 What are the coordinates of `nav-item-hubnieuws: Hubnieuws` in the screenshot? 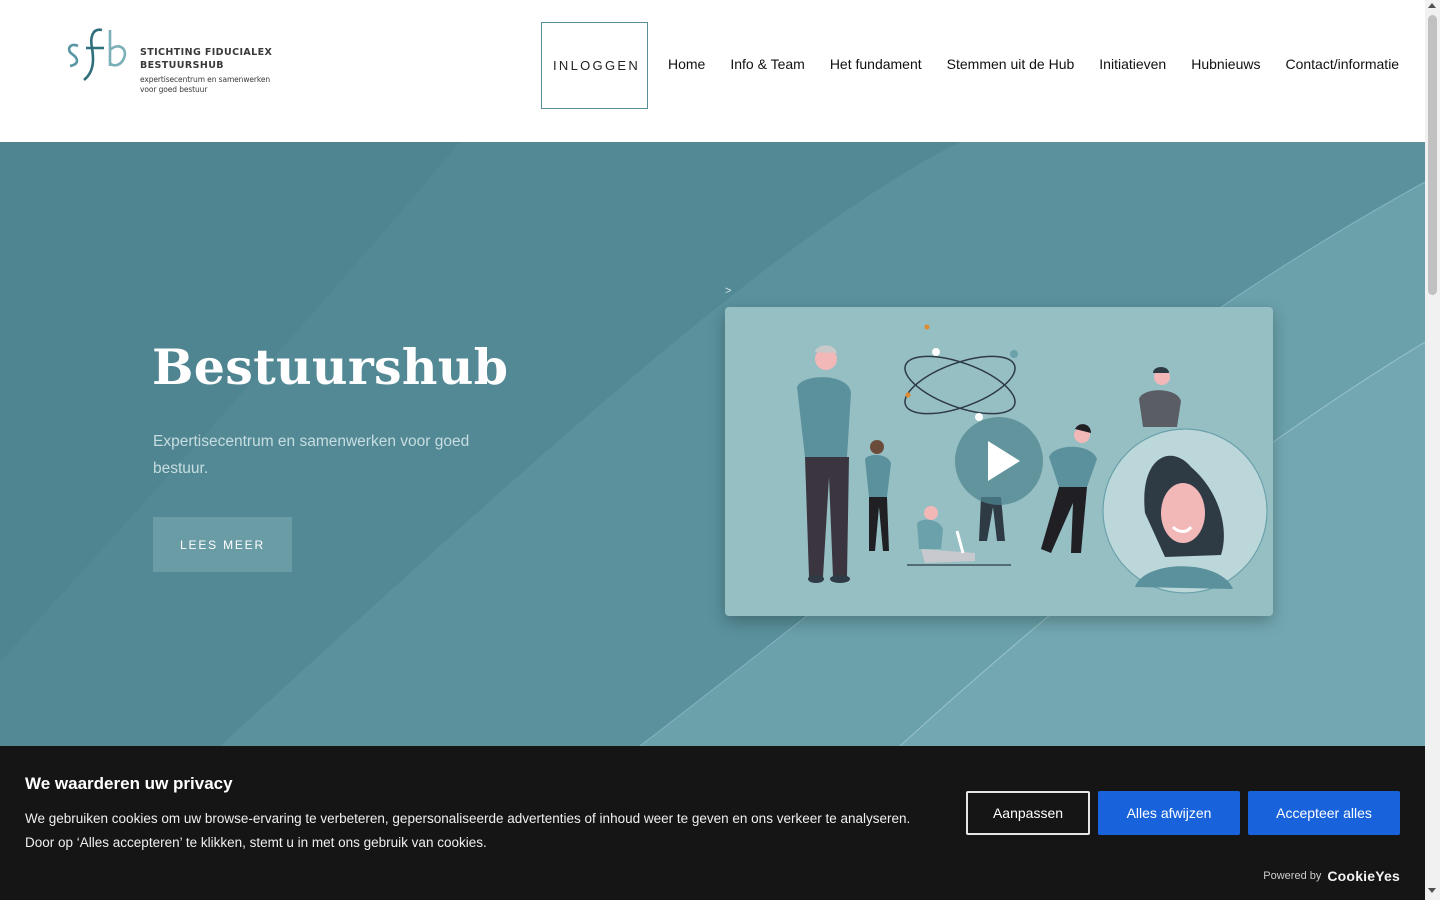 It's located at (1225, 64).